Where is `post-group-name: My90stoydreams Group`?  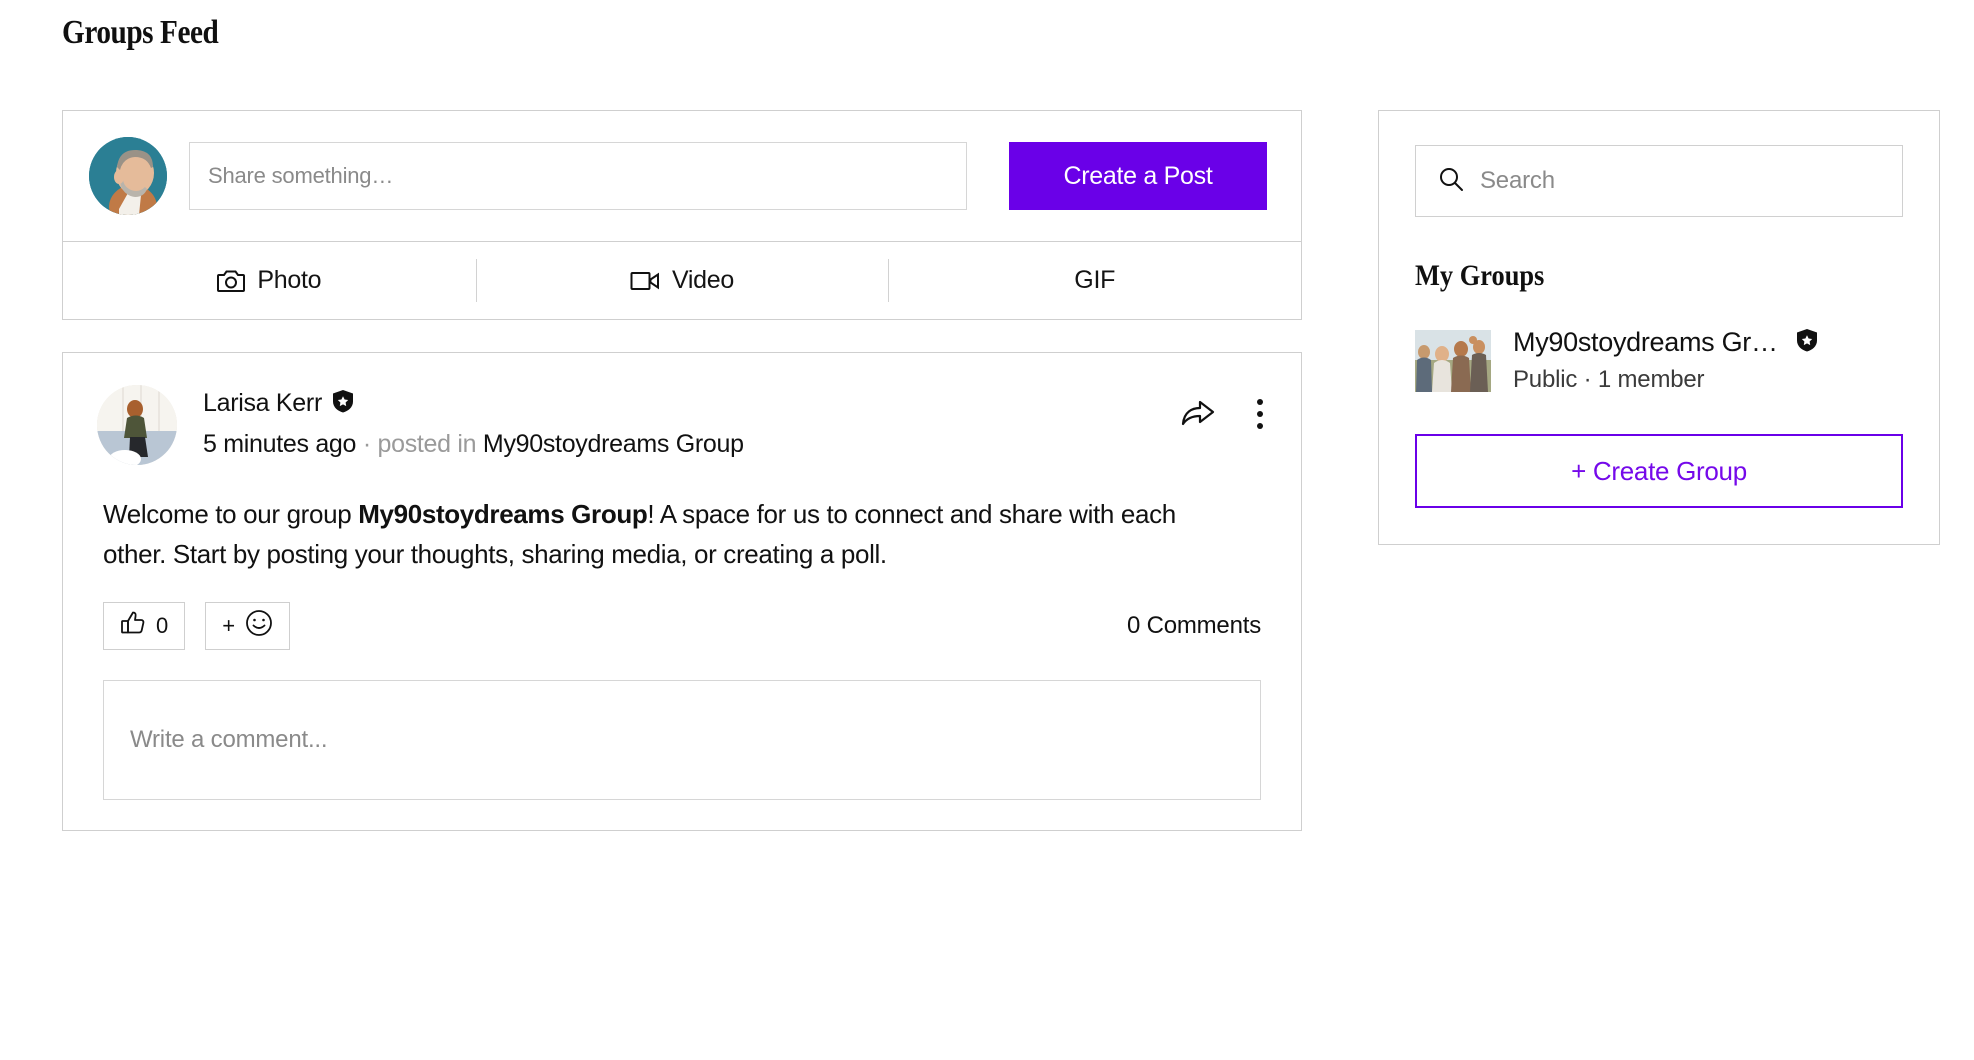
post-group-name: My90stoydreams Group is located at coordinates (613, 444).